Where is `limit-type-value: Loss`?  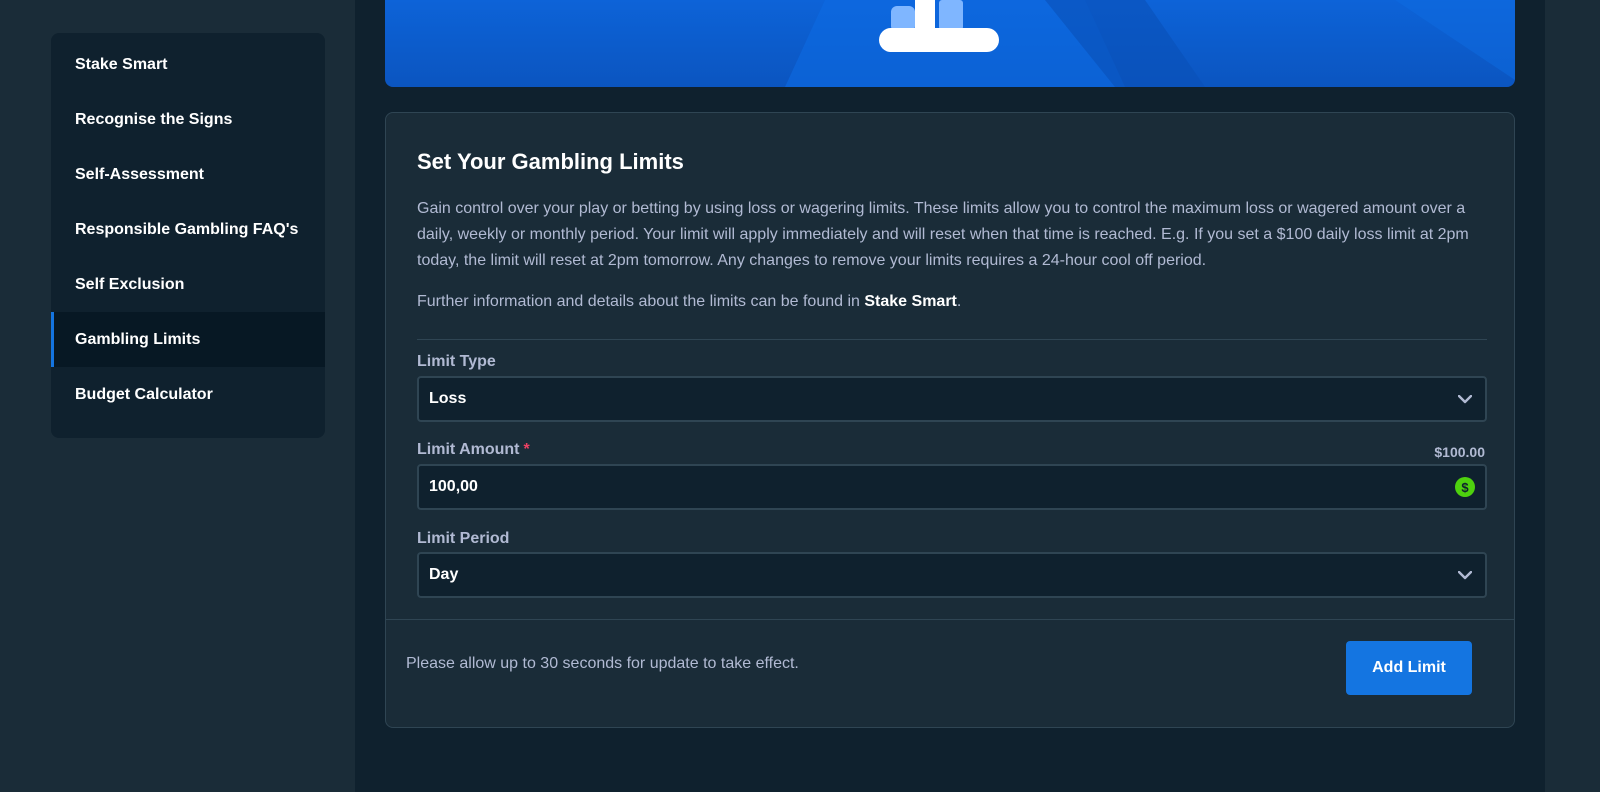 limit-type-value: Loss is located at coordinates (448, 398).